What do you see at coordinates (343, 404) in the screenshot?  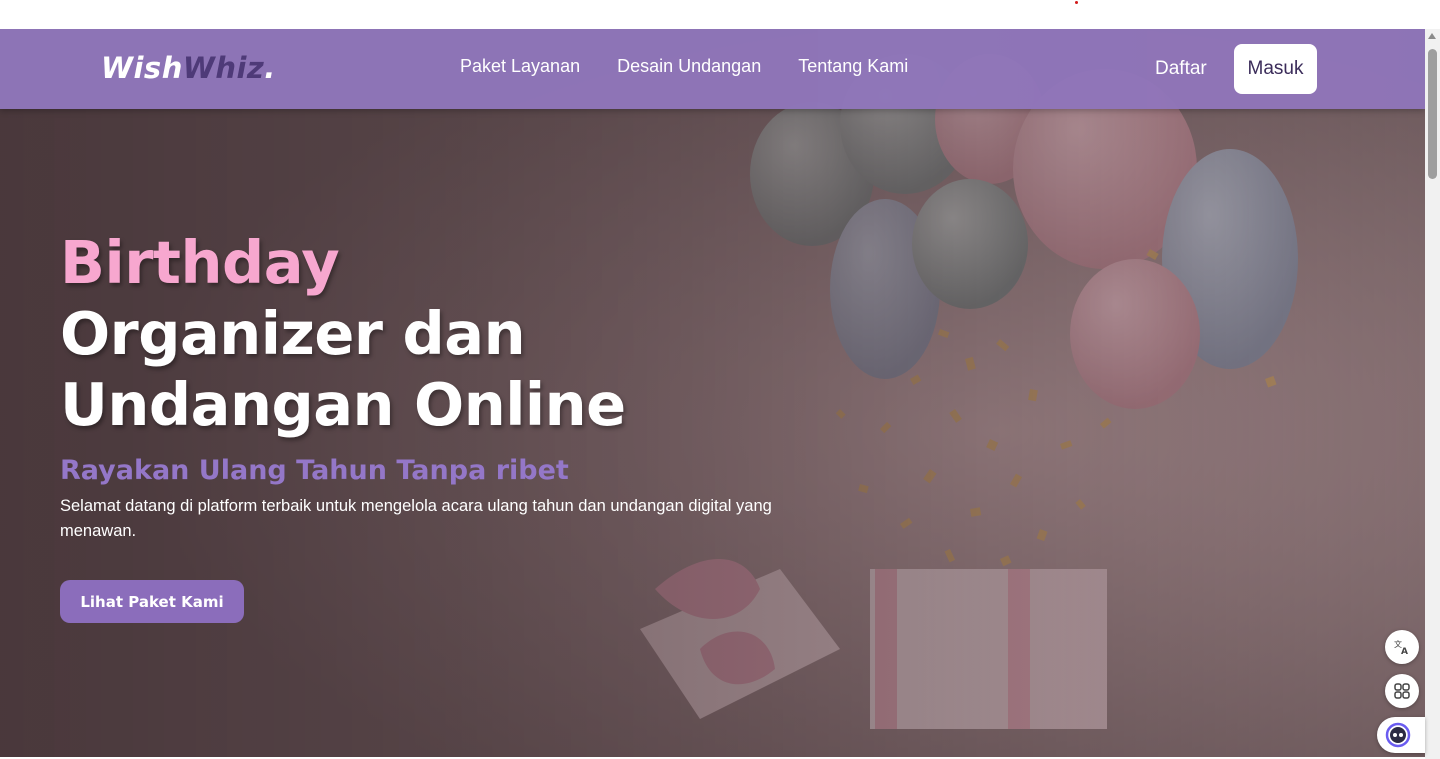 I see `headline-line-undangan: Undangan Online` at bounding box center [343, 404].